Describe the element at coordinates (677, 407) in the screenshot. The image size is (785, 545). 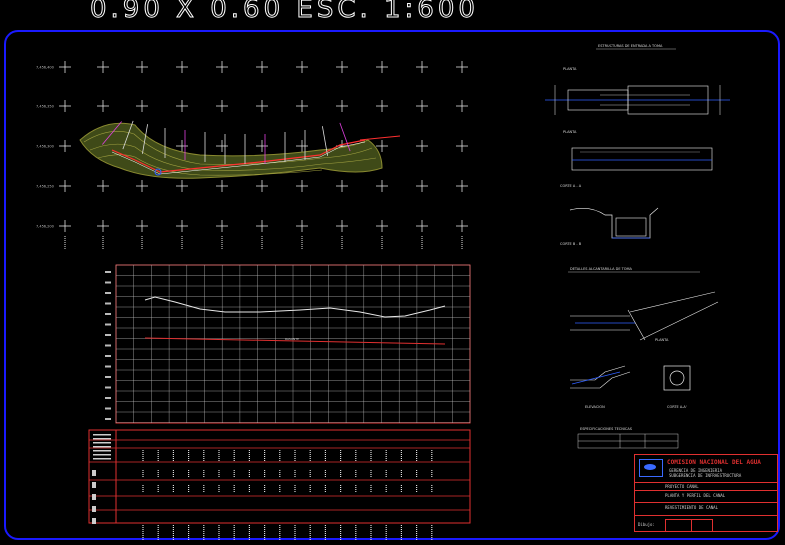
I see `svg-text: CORTE A-A'` at that location.